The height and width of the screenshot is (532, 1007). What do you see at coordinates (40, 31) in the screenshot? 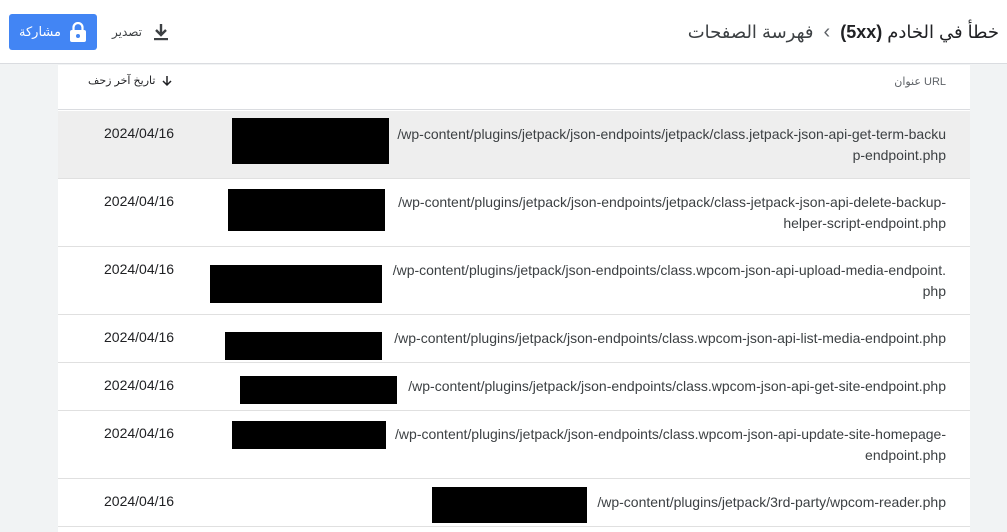
I see `share-label: مشاركة` at bounding box center [40, 31].